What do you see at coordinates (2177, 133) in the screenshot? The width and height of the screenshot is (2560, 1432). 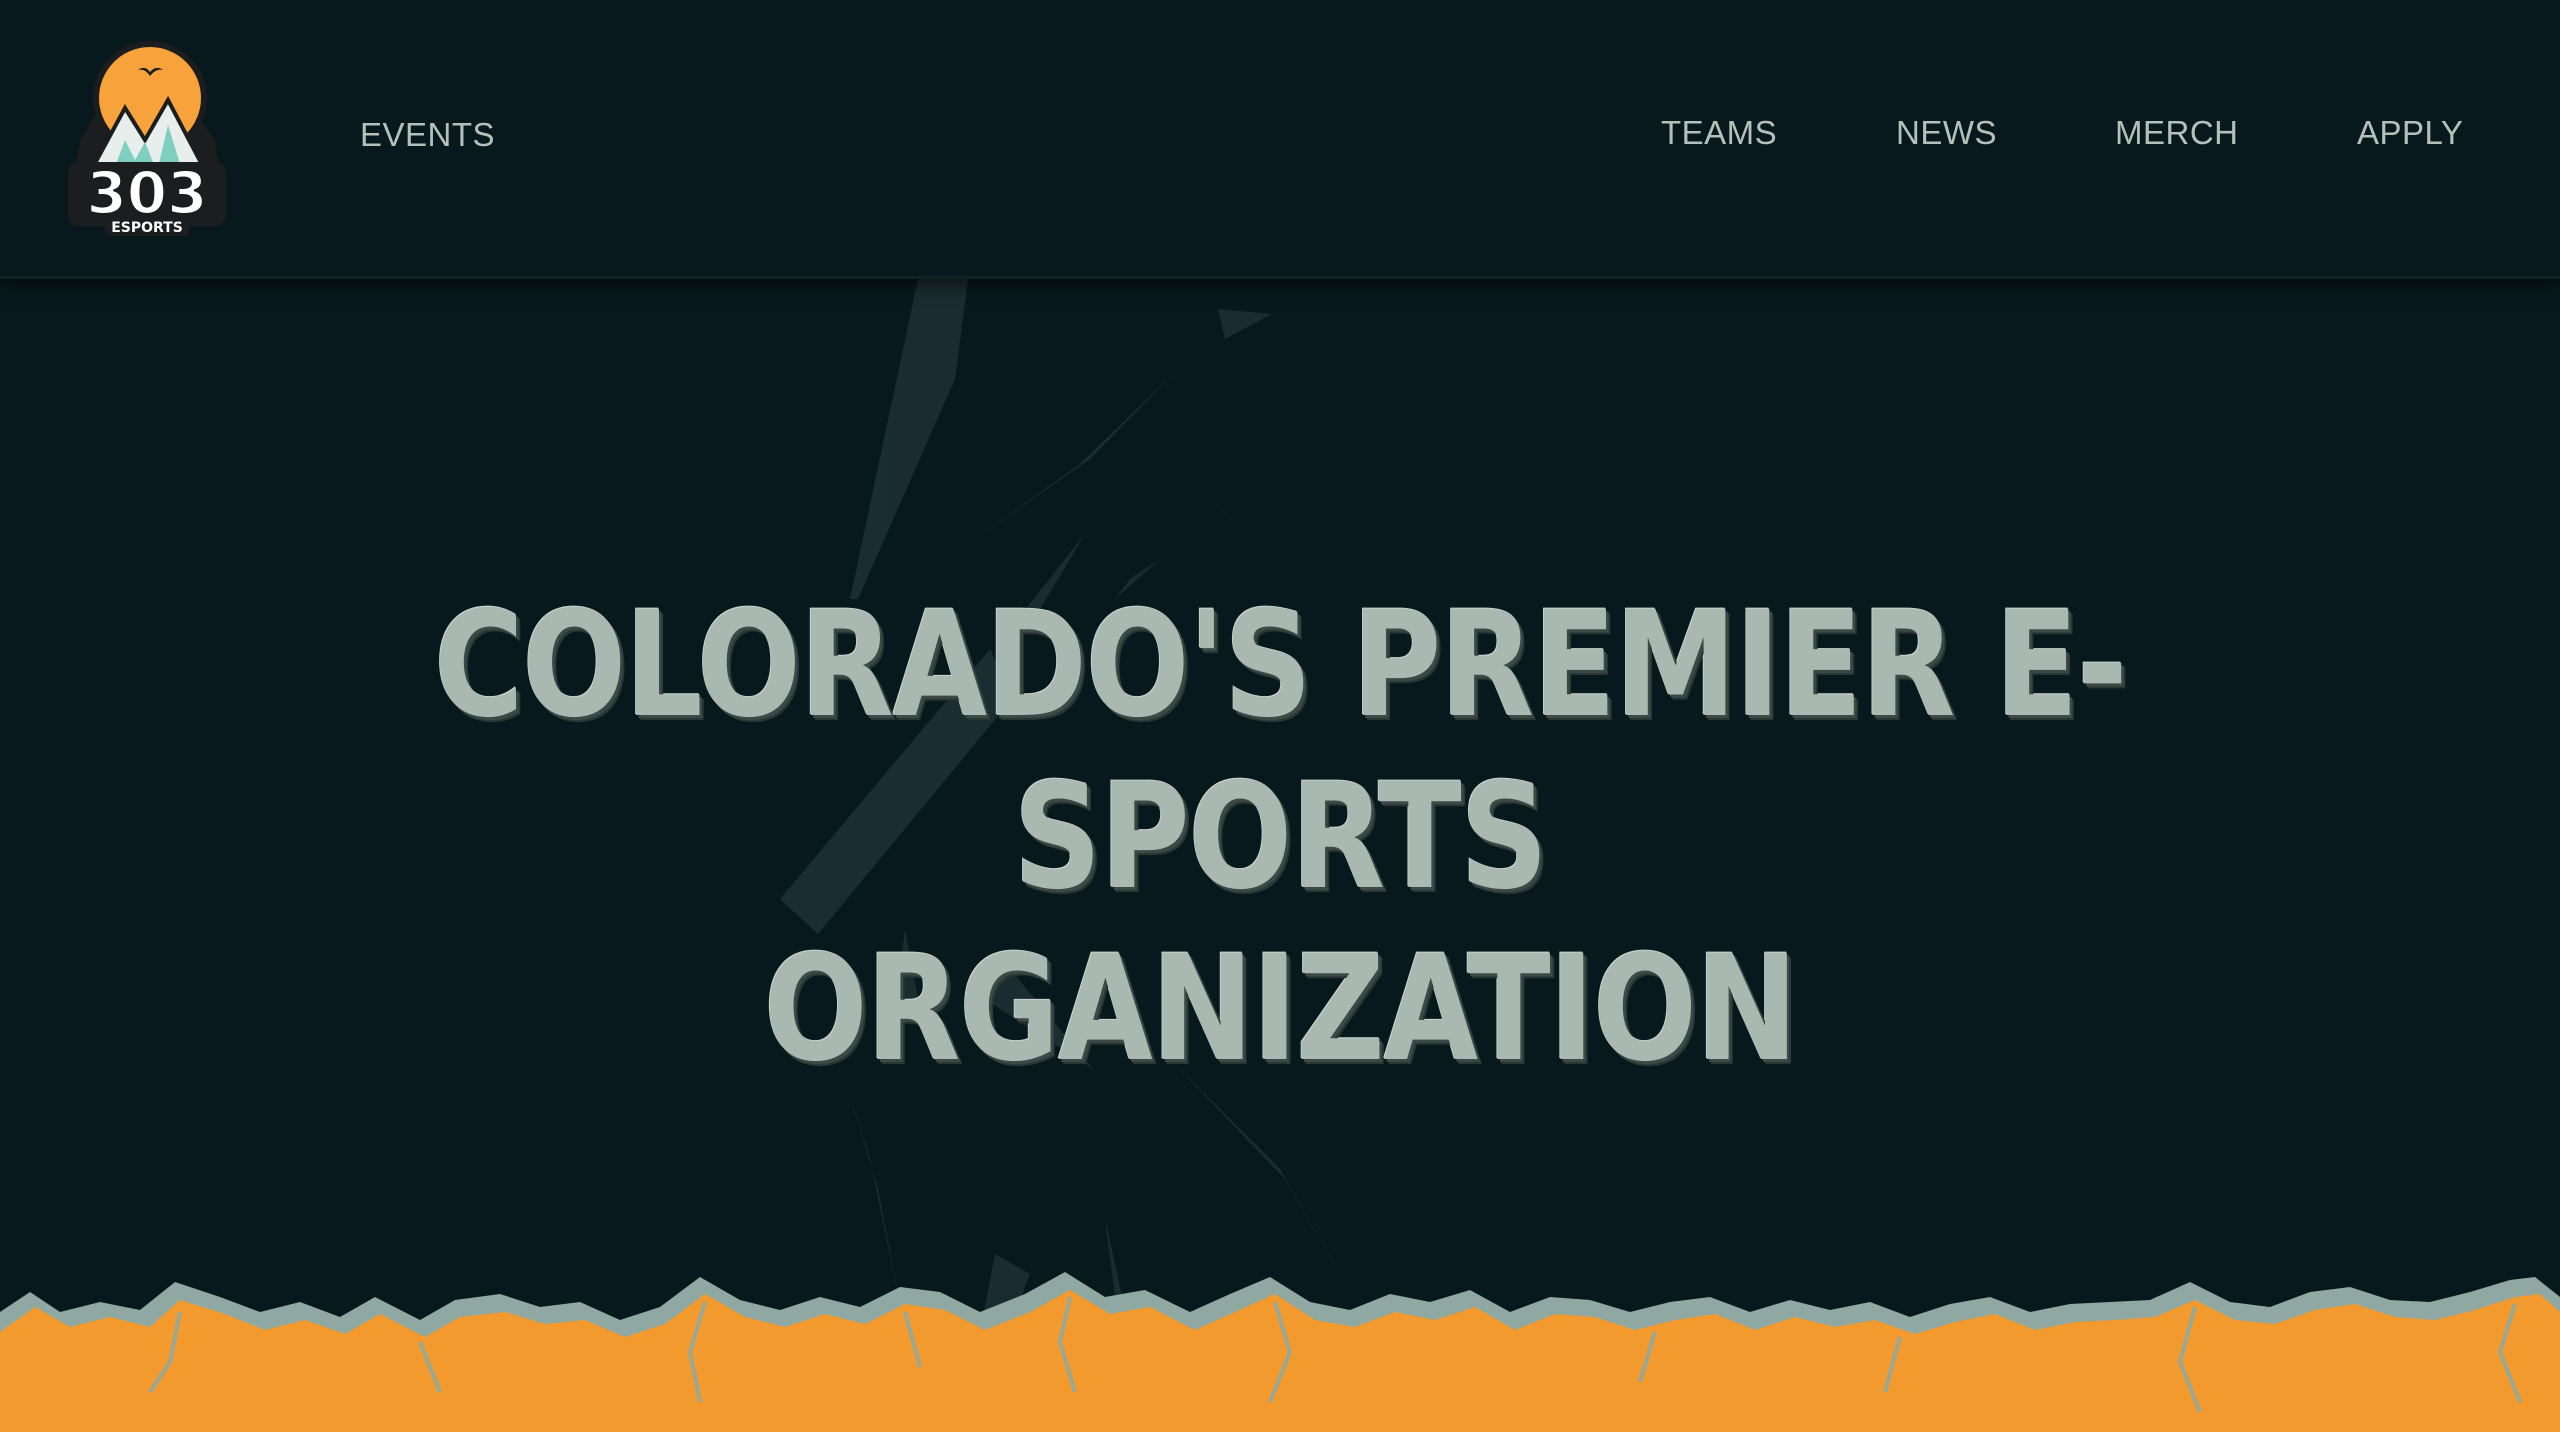 I see `nav-merch: MERCH` at bounding box center [2177, 133].